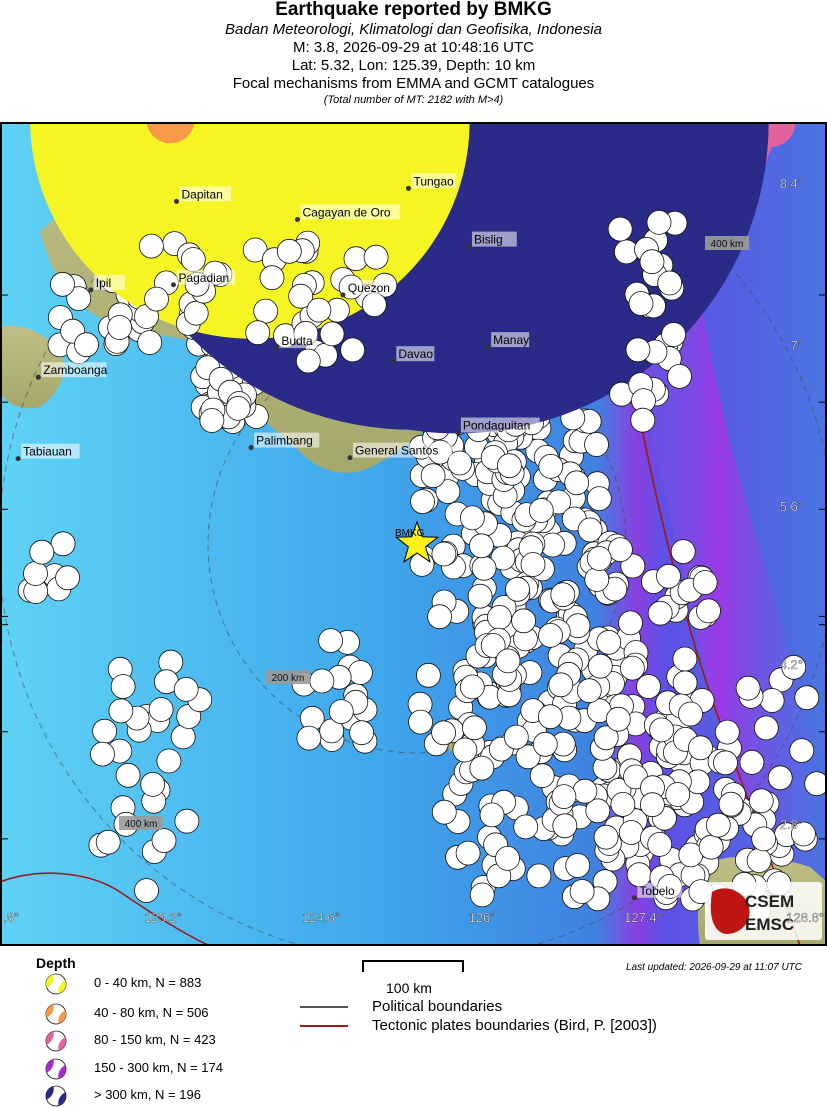 Image resolution: width=827 pixels, height=1108 pixels. I want to click on distance-label-200km: 200 km, so click(288, 678).